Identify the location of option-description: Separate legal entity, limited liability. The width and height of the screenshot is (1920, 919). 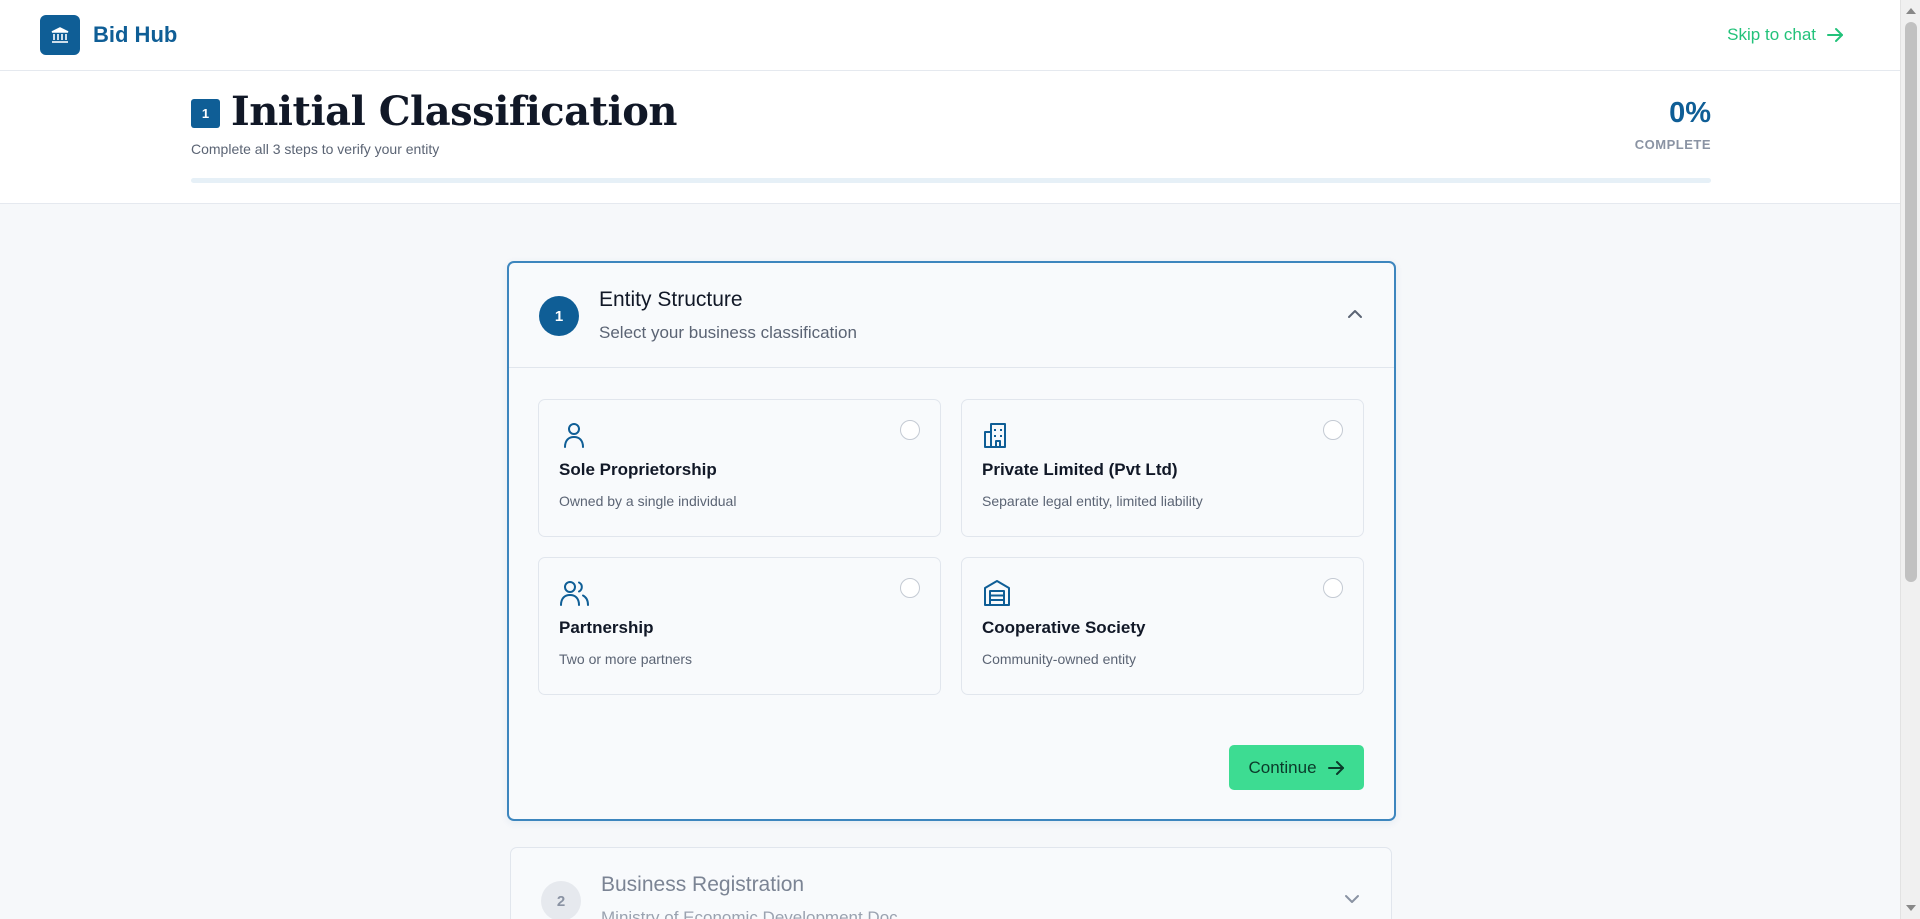
(1092, 501).